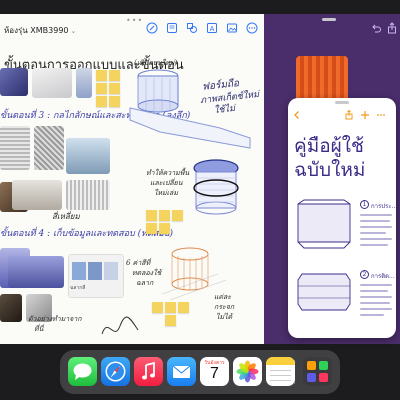 The image size is (400, 400). What do you see at coordinates (181, 371) in the screenshot?
I see `mail-app-icon` at bounding box center [181, 371].